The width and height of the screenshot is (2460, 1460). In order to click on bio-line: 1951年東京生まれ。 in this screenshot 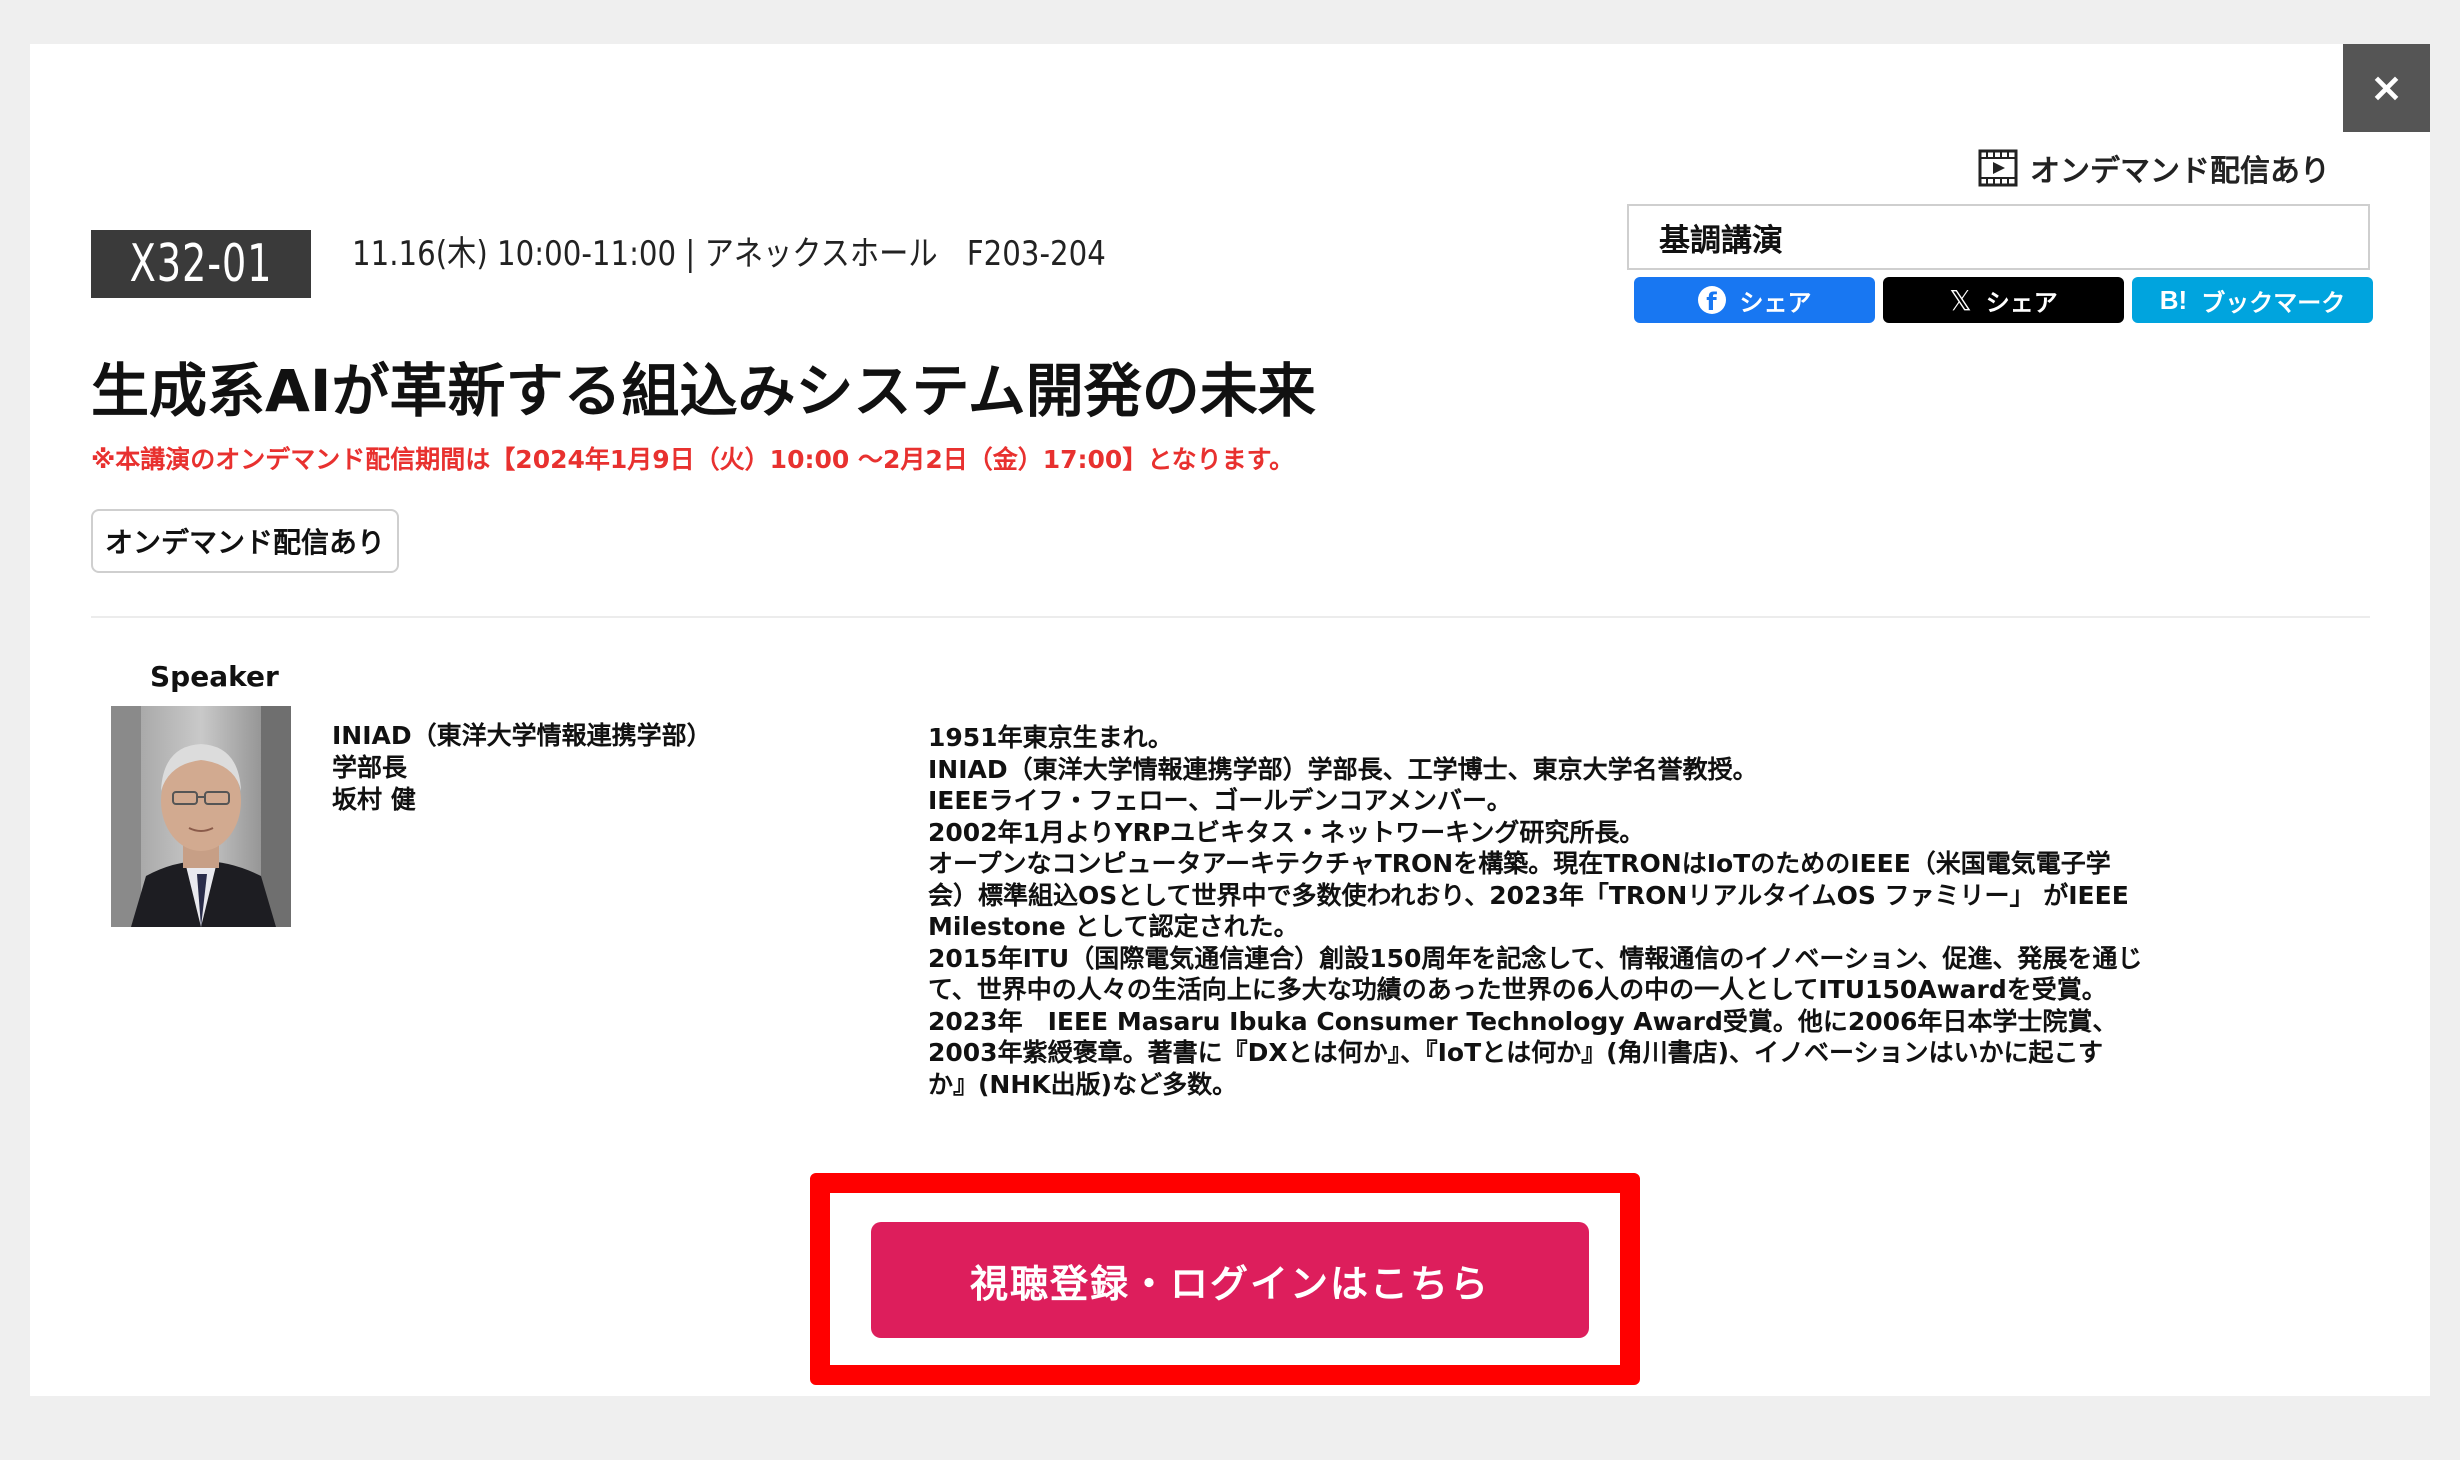, I will do `click(1050, 737)`.